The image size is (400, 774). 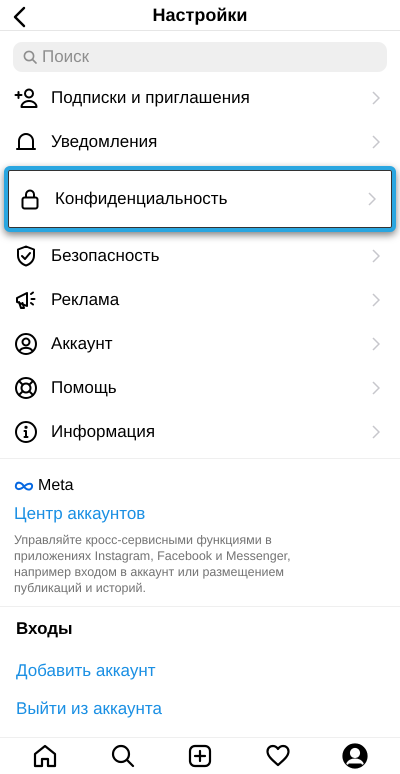 I want to click on lifebuoy-icon, so click(x=26, y=388).